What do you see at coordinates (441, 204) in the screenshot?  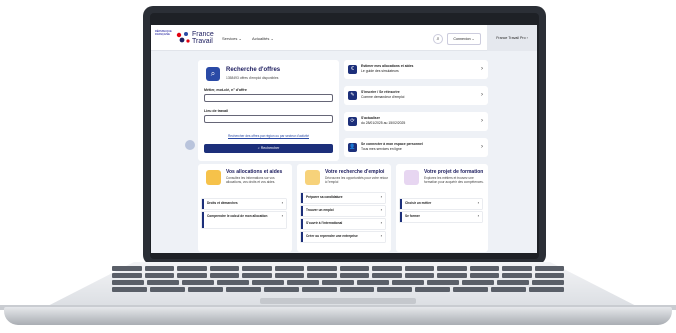 I see `card-link: Choisir un métier ›` at bounding box center [441, 204].